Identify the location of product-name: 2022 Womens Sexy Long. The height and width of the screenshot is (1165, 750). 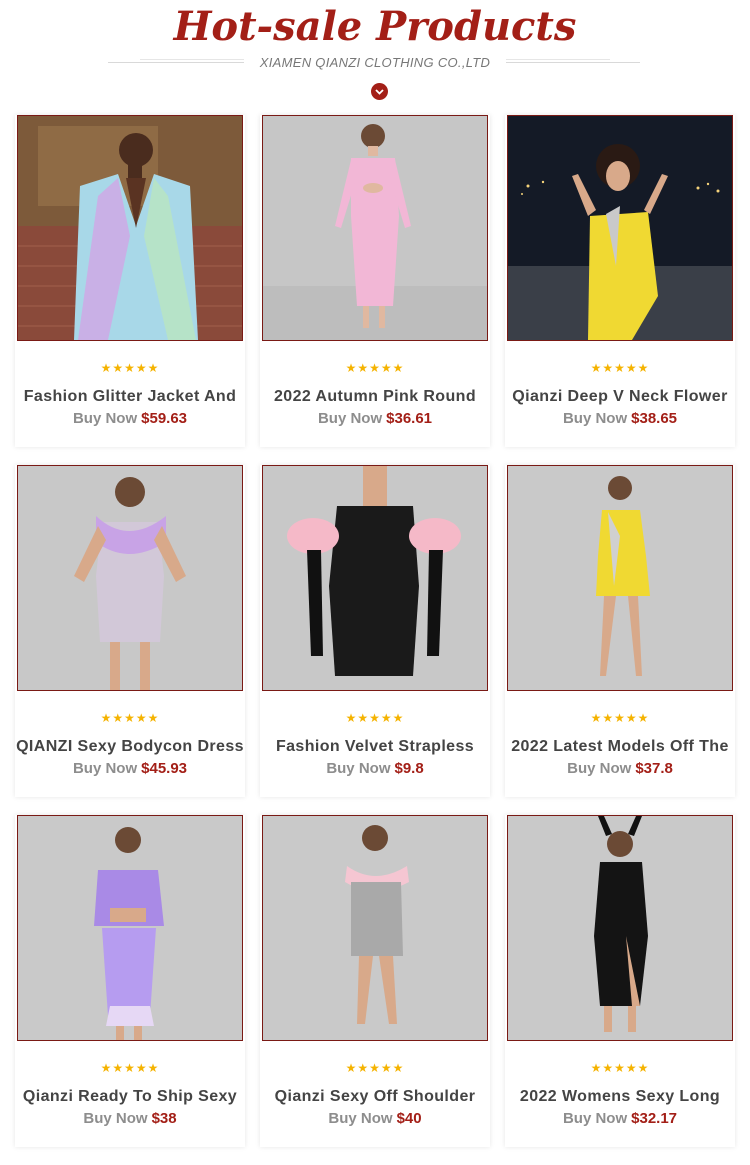
(620, 1097).